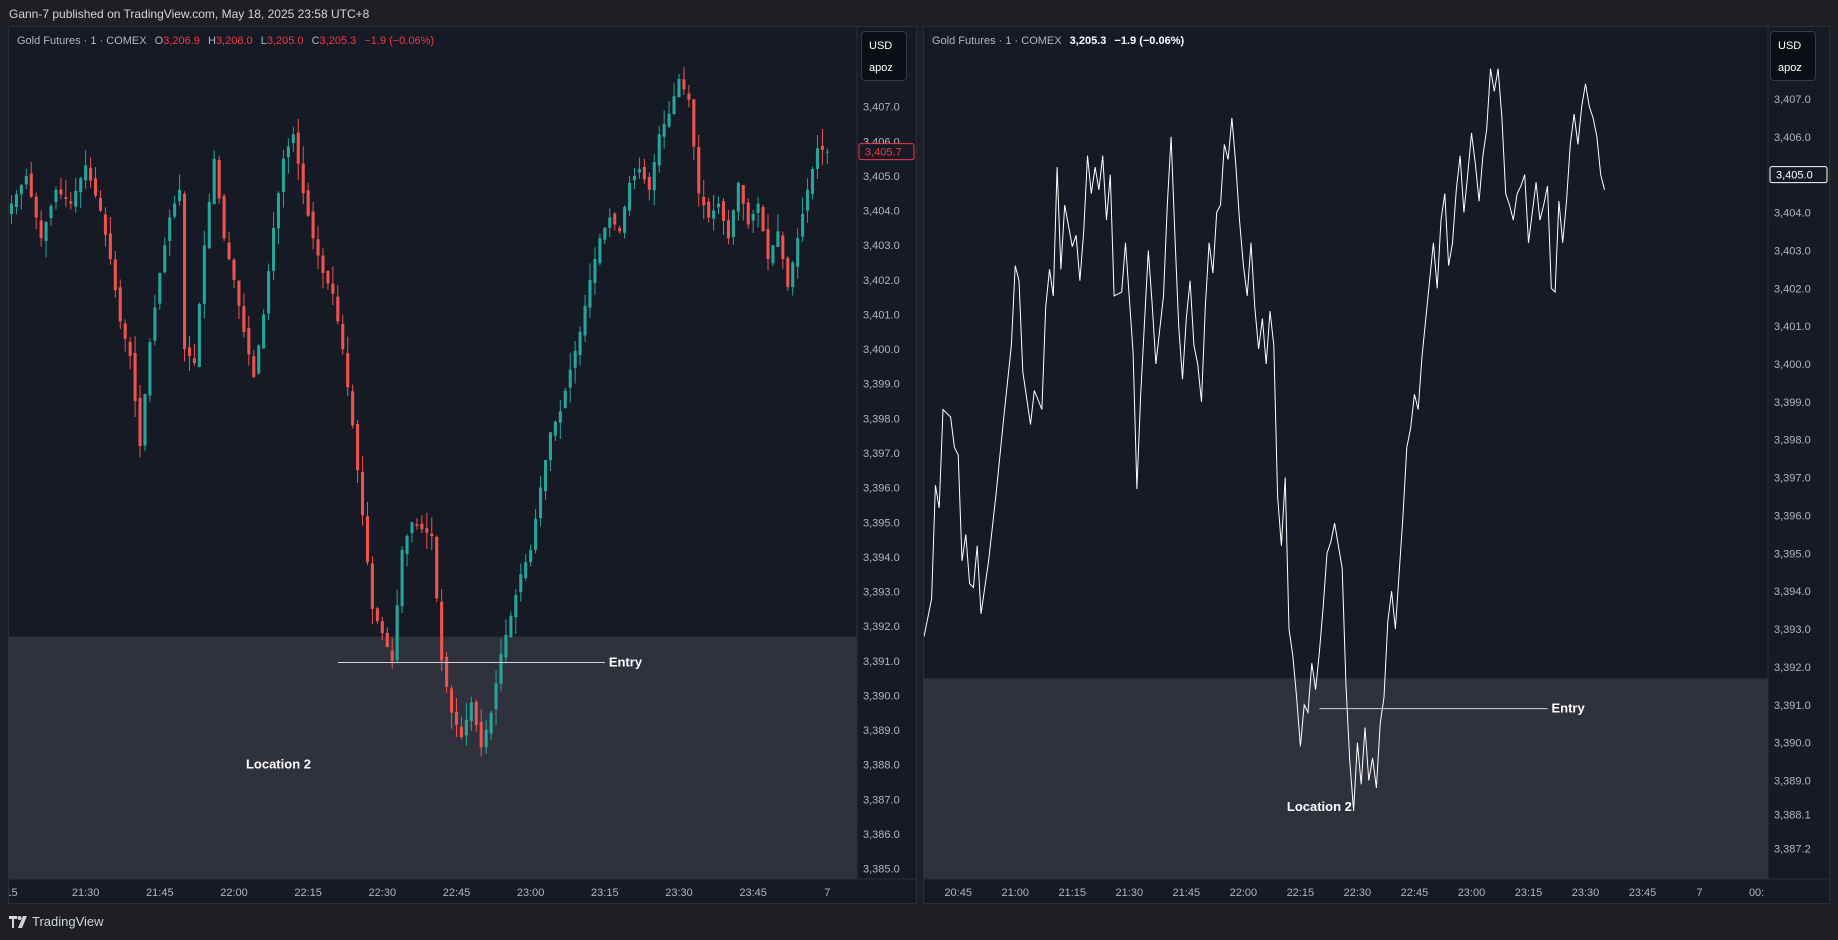  I want to click on y-tick-label: 3,387.0, so click(881, 800).